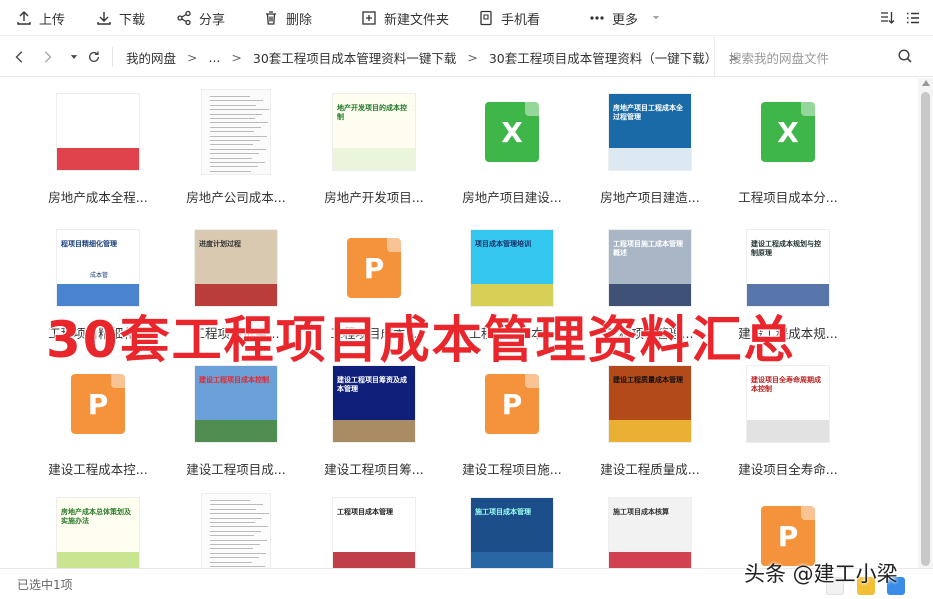  Describe the element at coordinates (287, 18) in the screenshot. I see `delete-button: 删除` at that location.